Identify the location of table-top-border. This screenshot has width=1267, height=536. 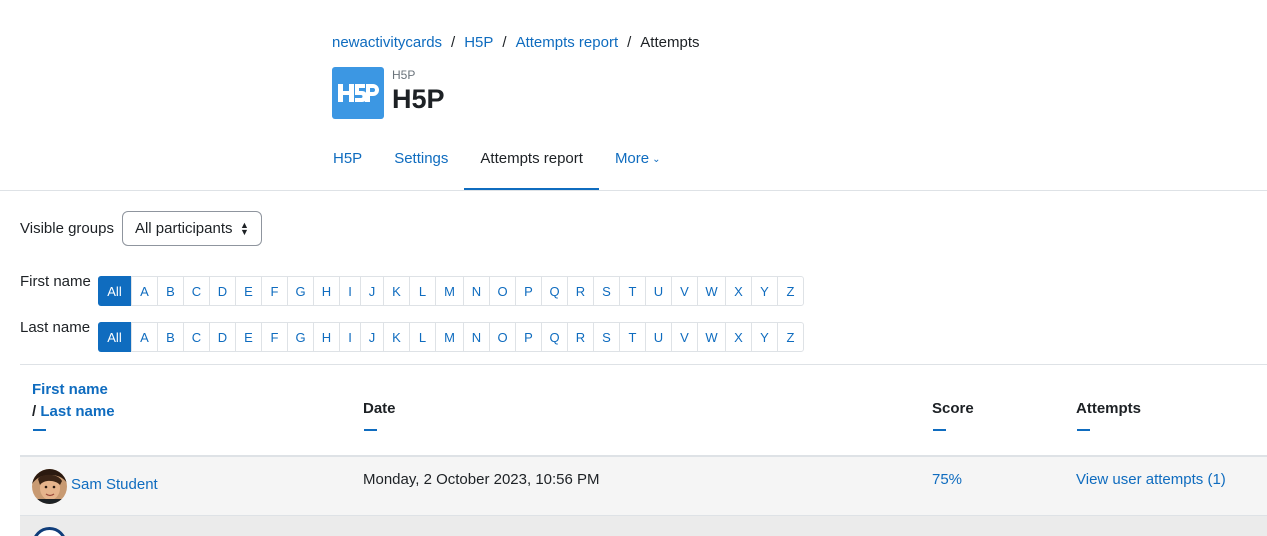
(643, 364).